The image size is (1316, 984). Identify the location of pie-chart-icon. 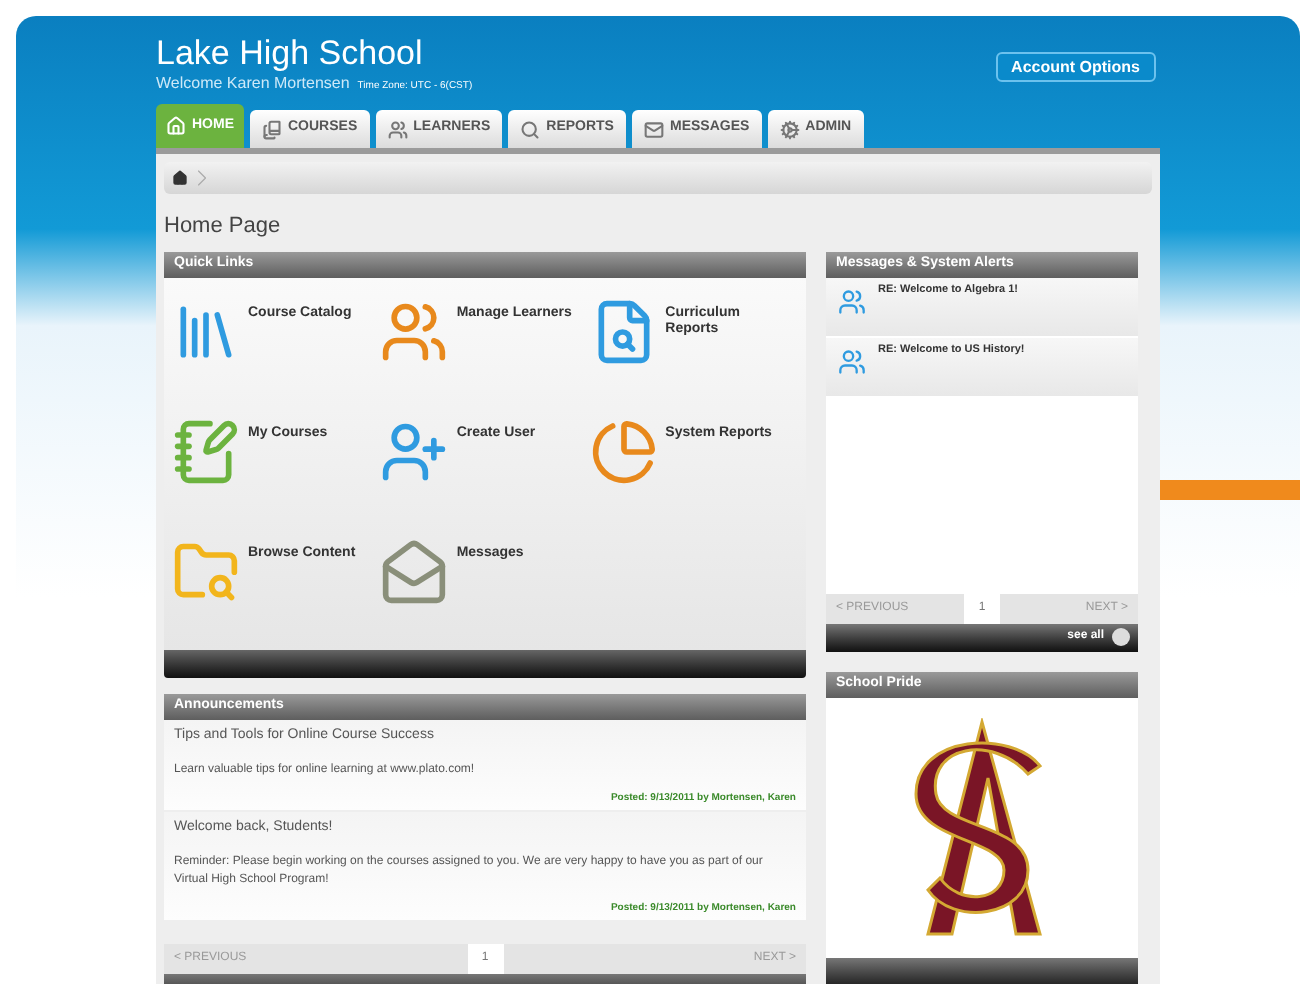
(623, 451).